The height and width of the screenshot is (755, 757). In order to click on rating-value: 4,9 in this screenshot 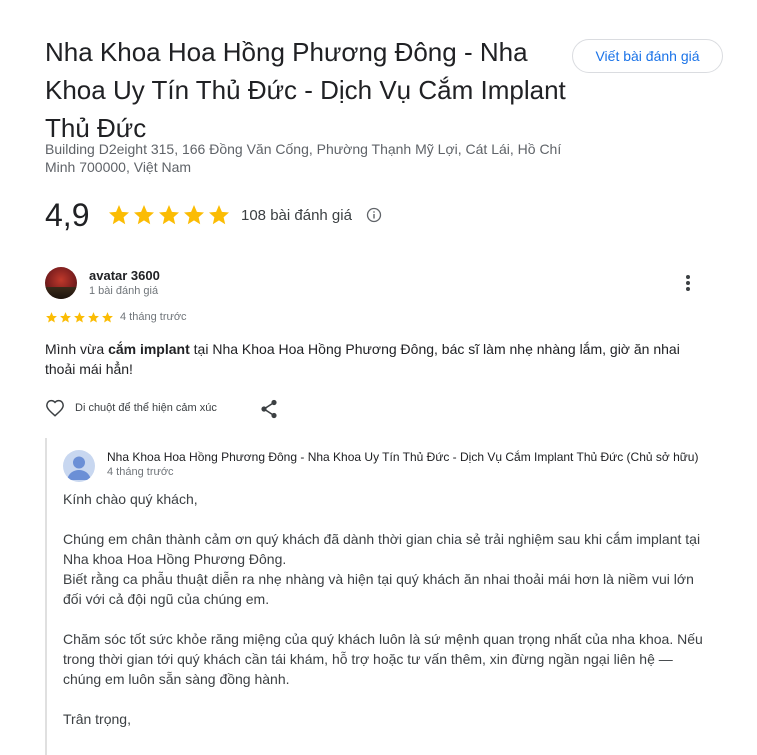, I will do `click(67, 214)`.